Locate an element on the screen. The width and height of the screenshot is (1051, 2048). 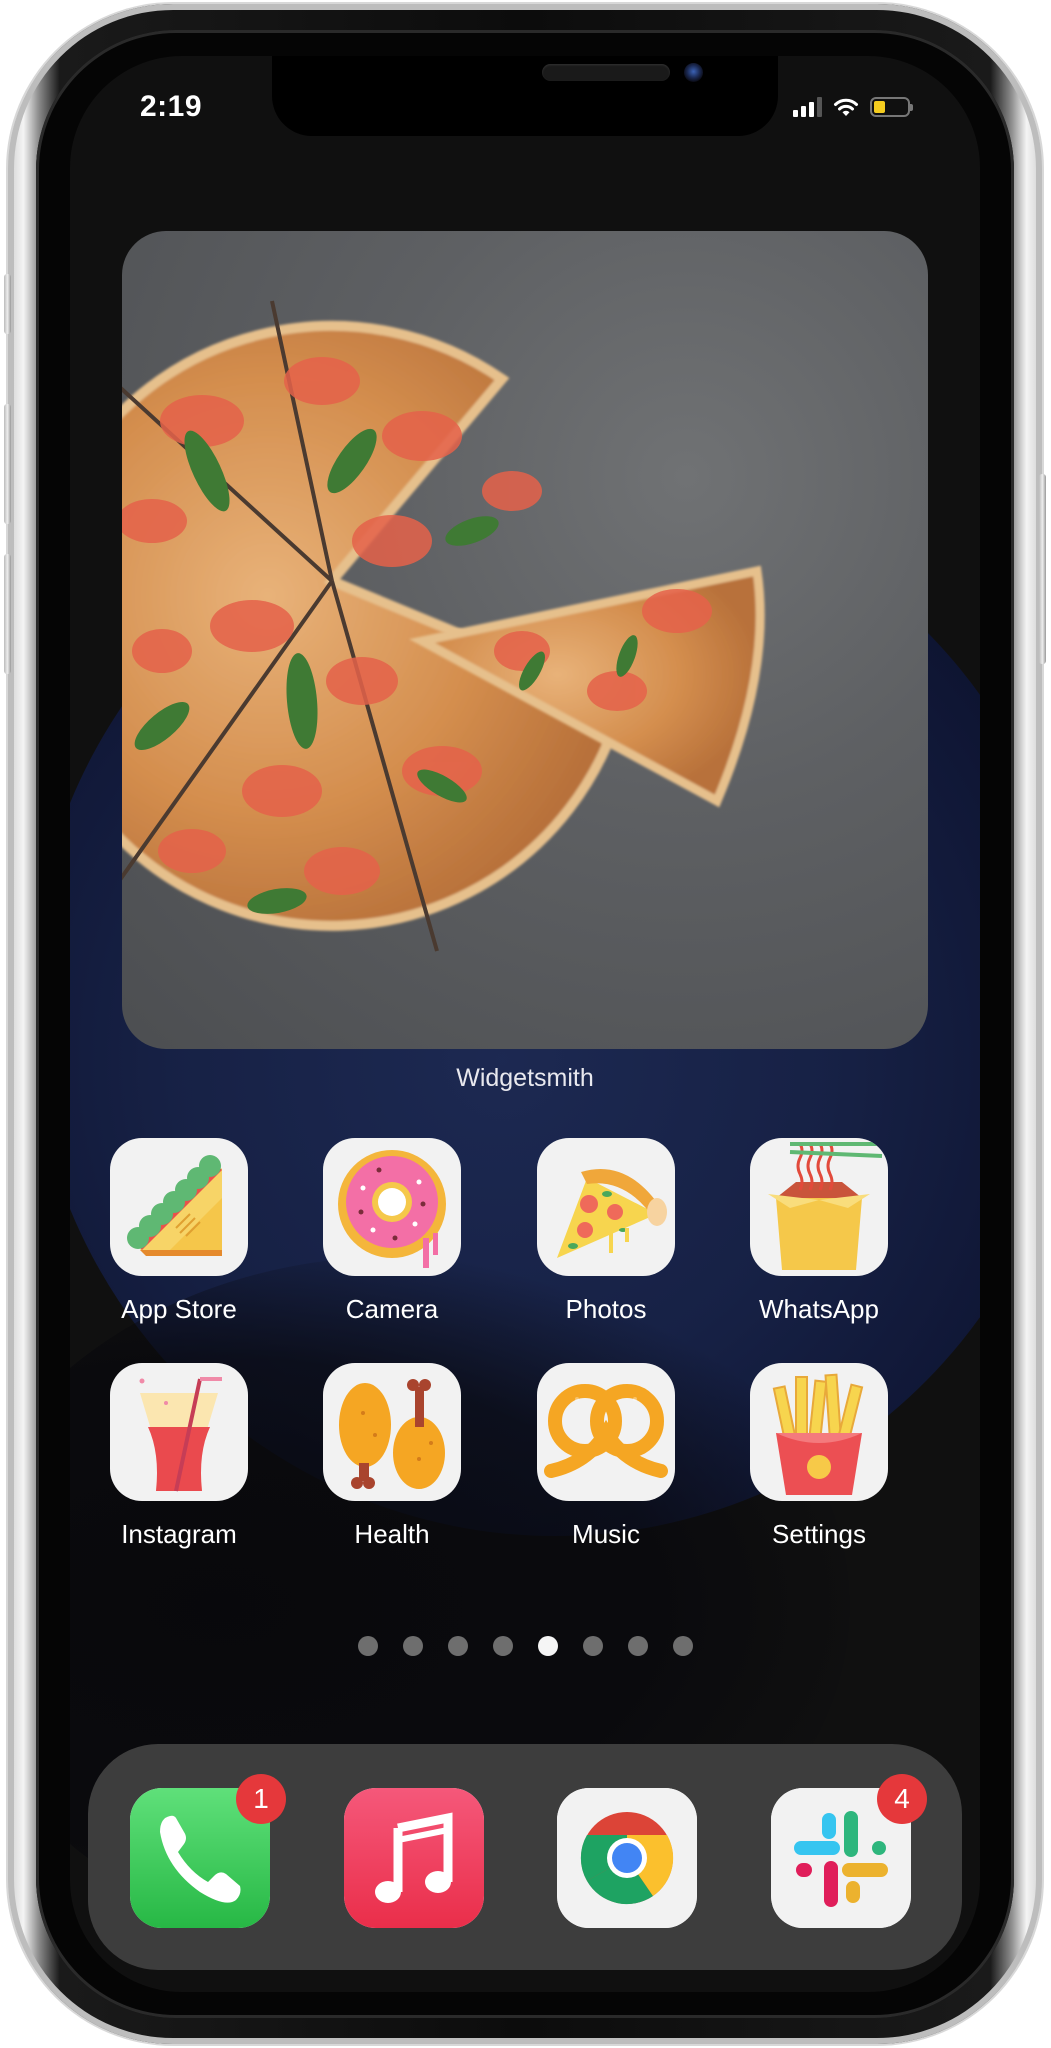
battery-level is located at coordinates (880, 107).